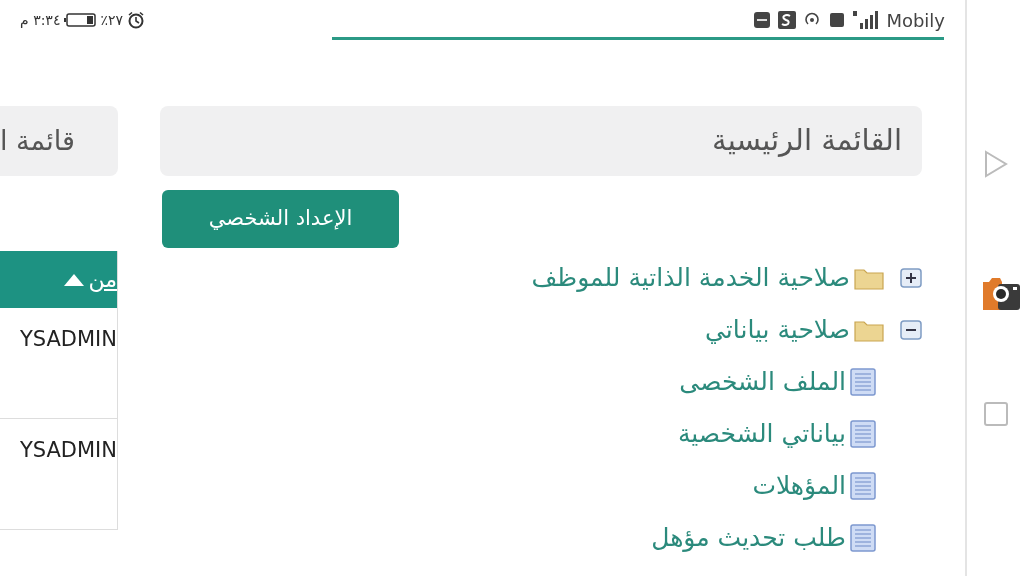  Describe the element at coordinates (777, 330) in the screenshot. I see `tree-item: صلاحية بياناتي` at that location.